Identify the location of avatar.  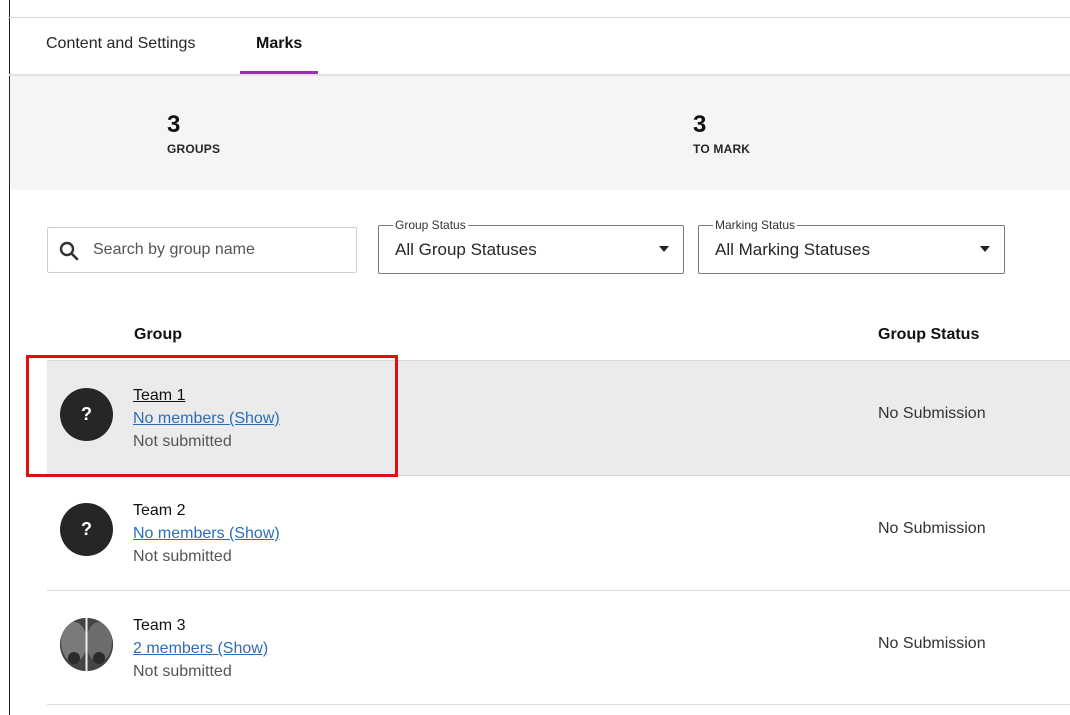
(86, 644).